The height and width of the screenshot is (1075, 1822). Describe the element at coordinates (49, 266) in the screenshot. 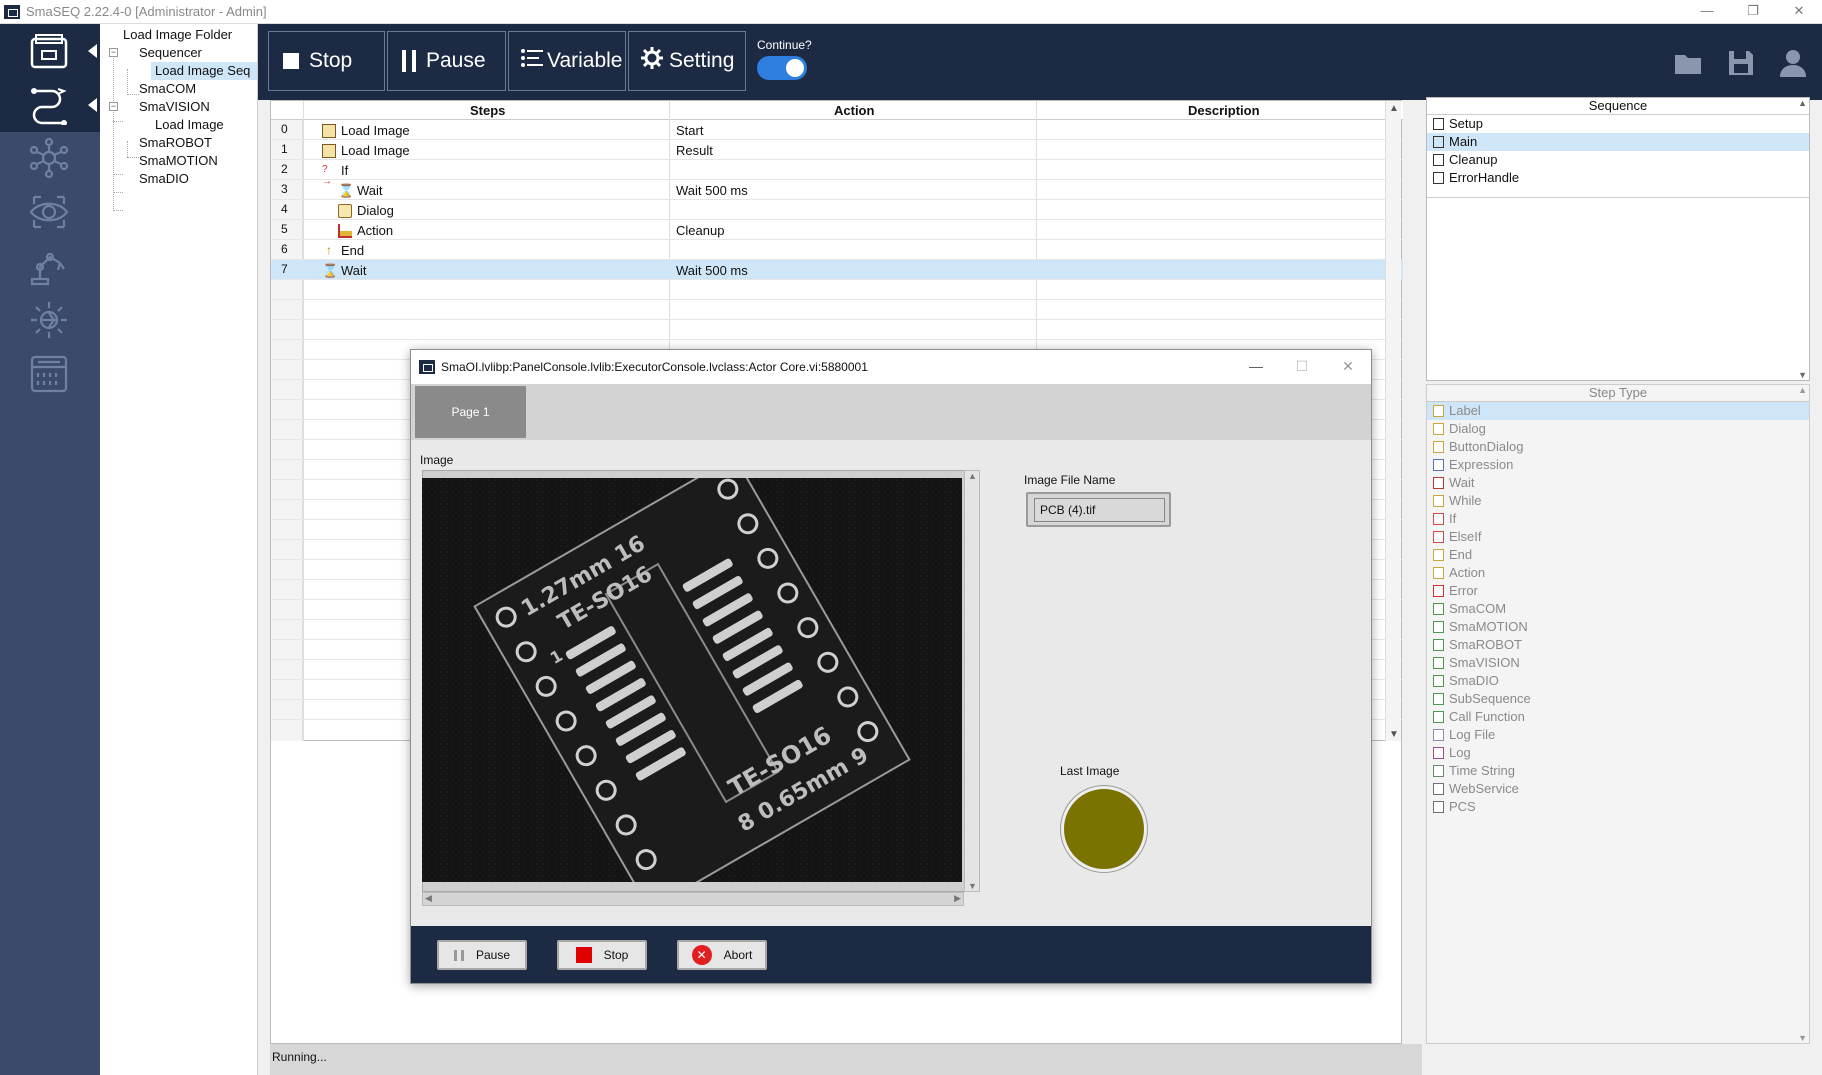

I see `robot-arm-icon` at that location.